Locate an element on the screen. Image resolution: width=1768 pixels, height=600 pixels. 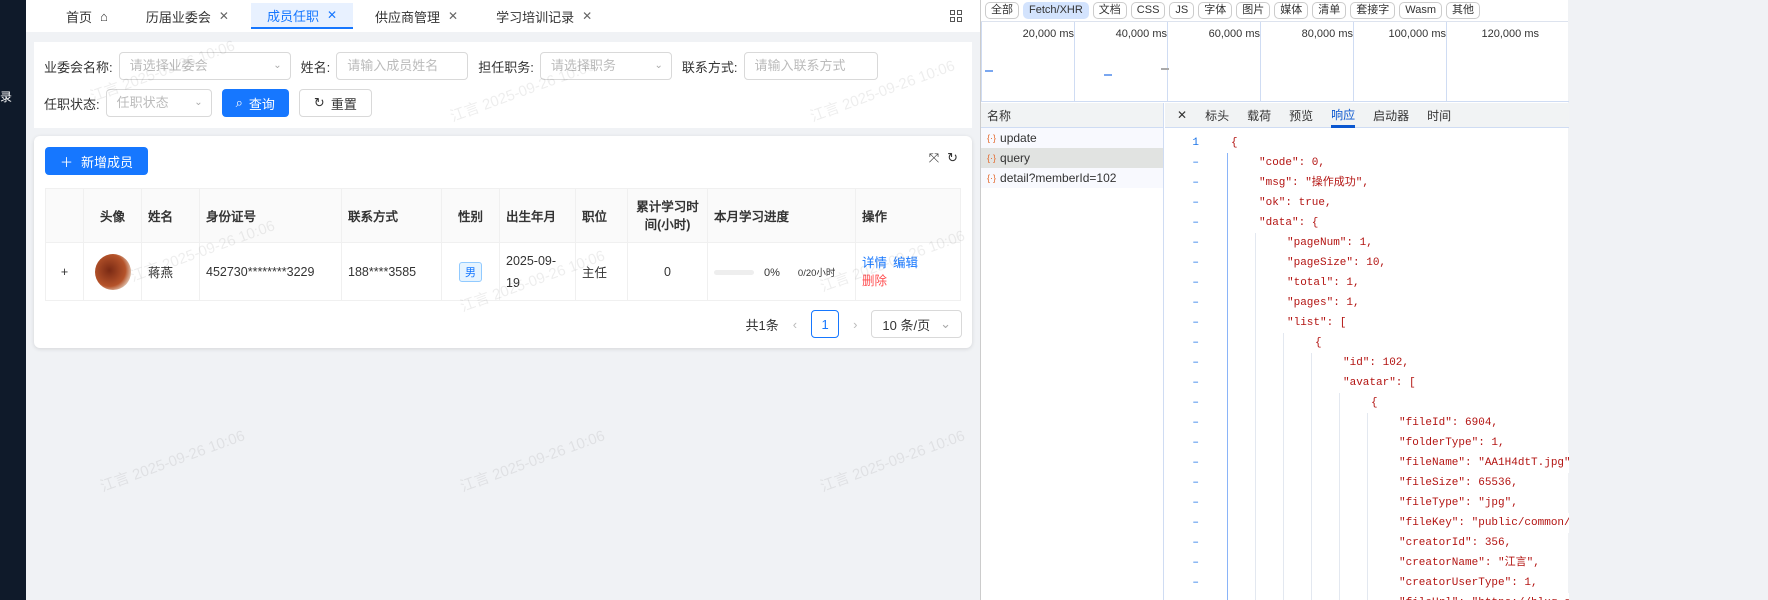
delete-link: 删除 is located at coordinates (874, 281).